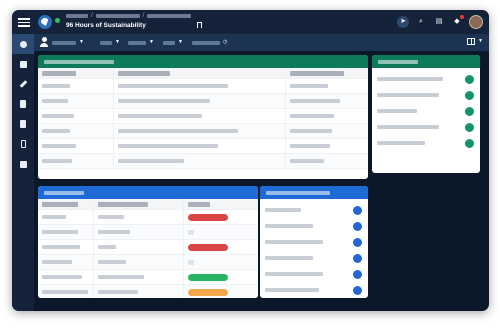  What do you see at coordinates (476, 22) in the screenshot?
I see `avatar` at bounding box center [476, 22].